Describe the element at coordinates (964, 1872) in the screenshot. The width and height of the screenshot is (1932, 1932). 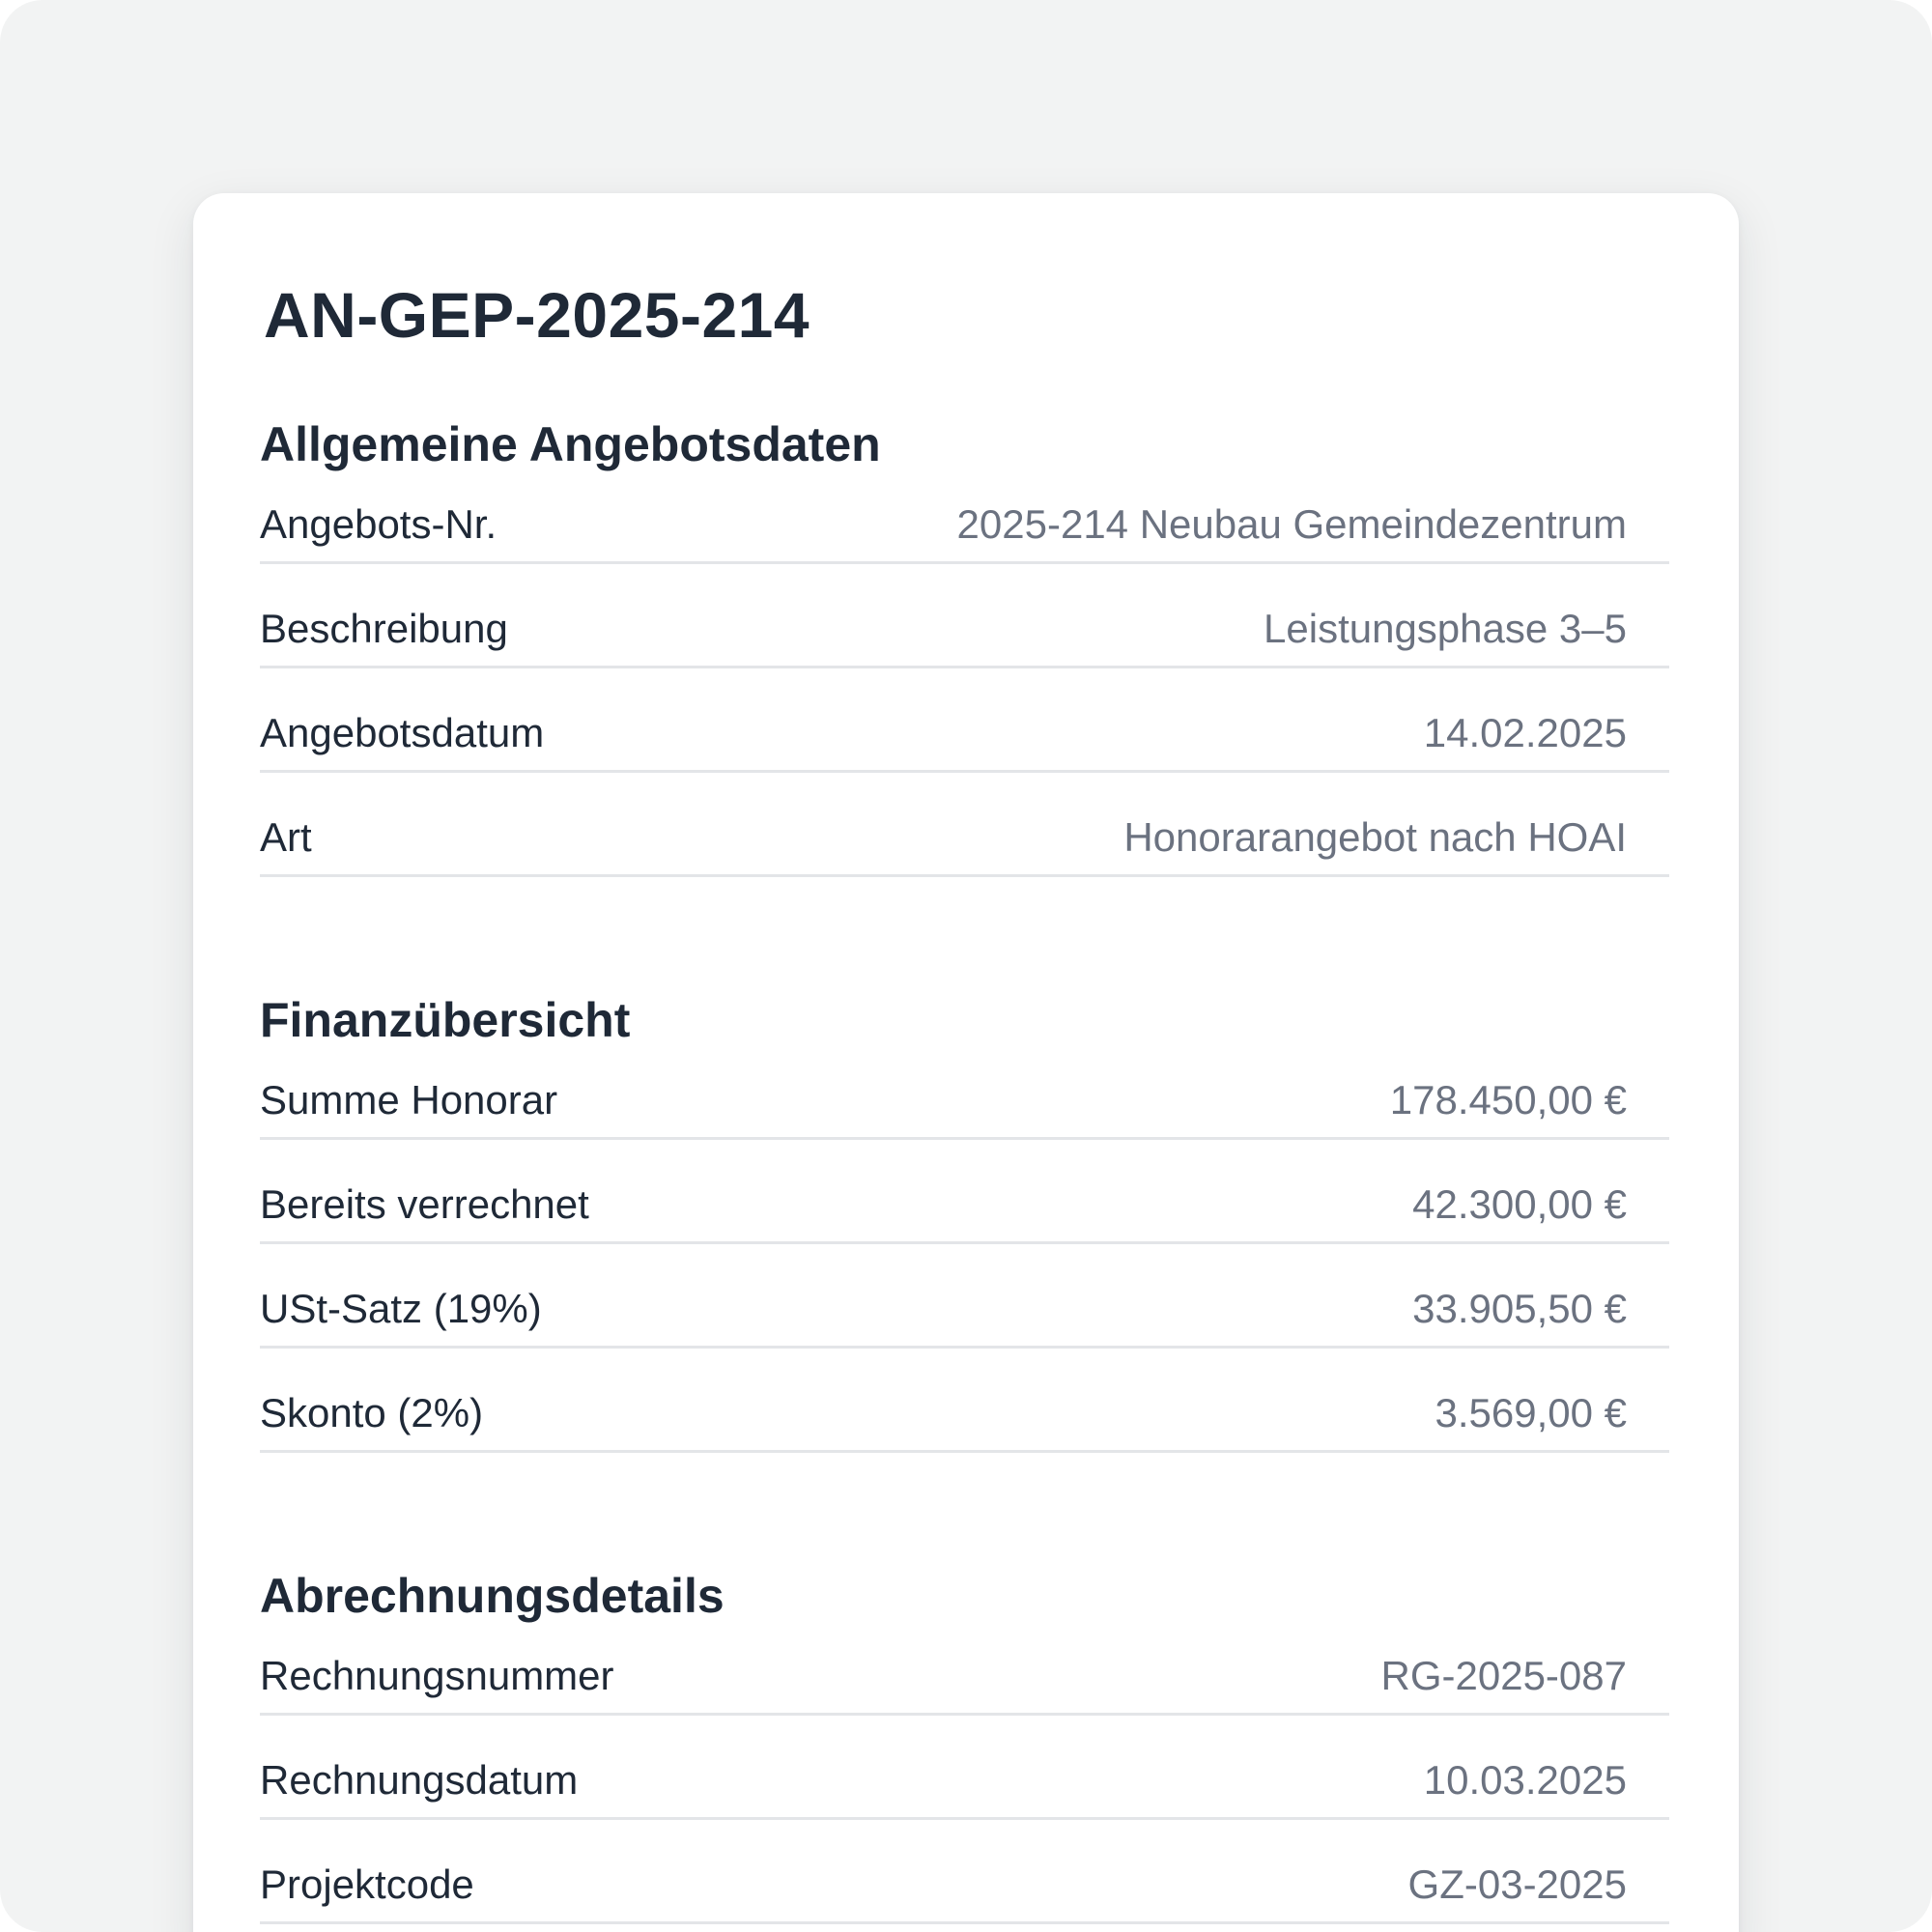
I see `field-row-project-code: Projektcode GZ-03-2025` at that location.